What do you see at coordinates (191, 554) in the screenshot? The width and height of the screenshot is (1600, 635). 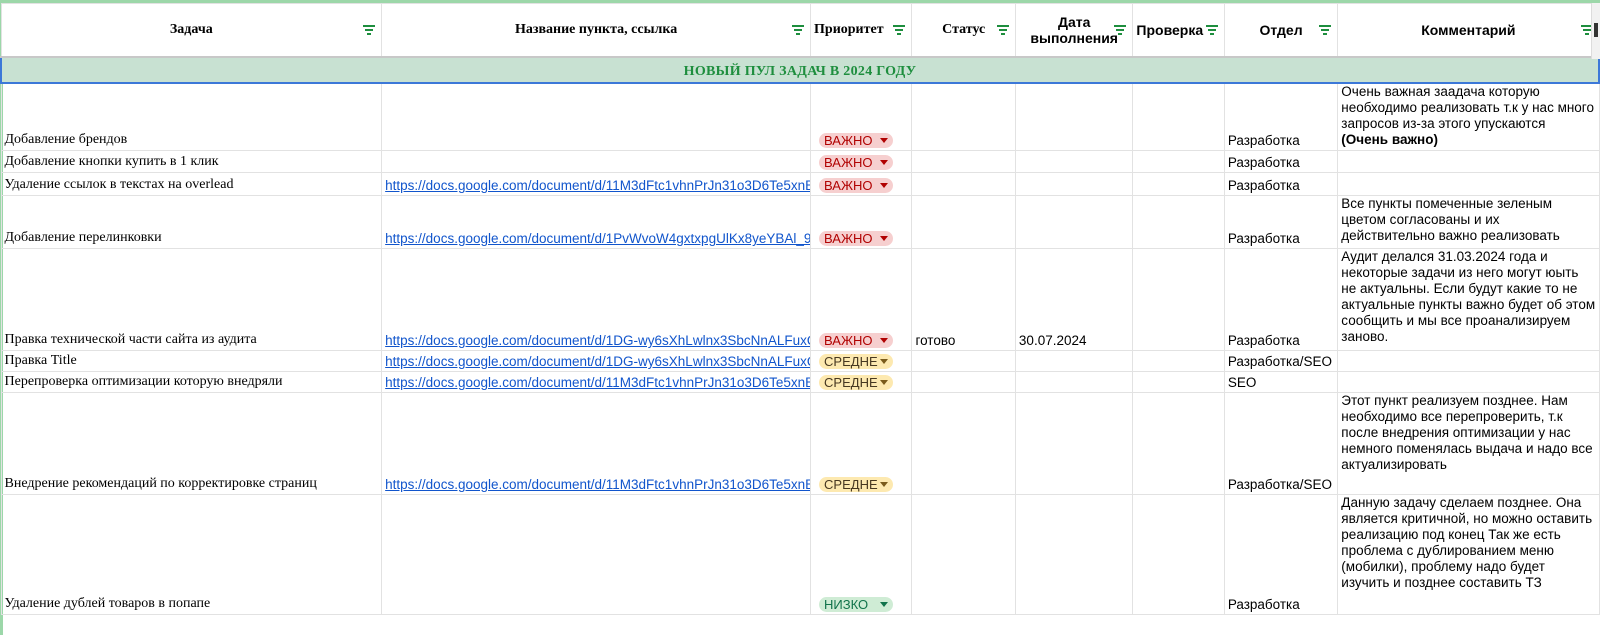 I see `cell-task: Удаление дублей товаров в попапе` at bounding box center [191, 554].